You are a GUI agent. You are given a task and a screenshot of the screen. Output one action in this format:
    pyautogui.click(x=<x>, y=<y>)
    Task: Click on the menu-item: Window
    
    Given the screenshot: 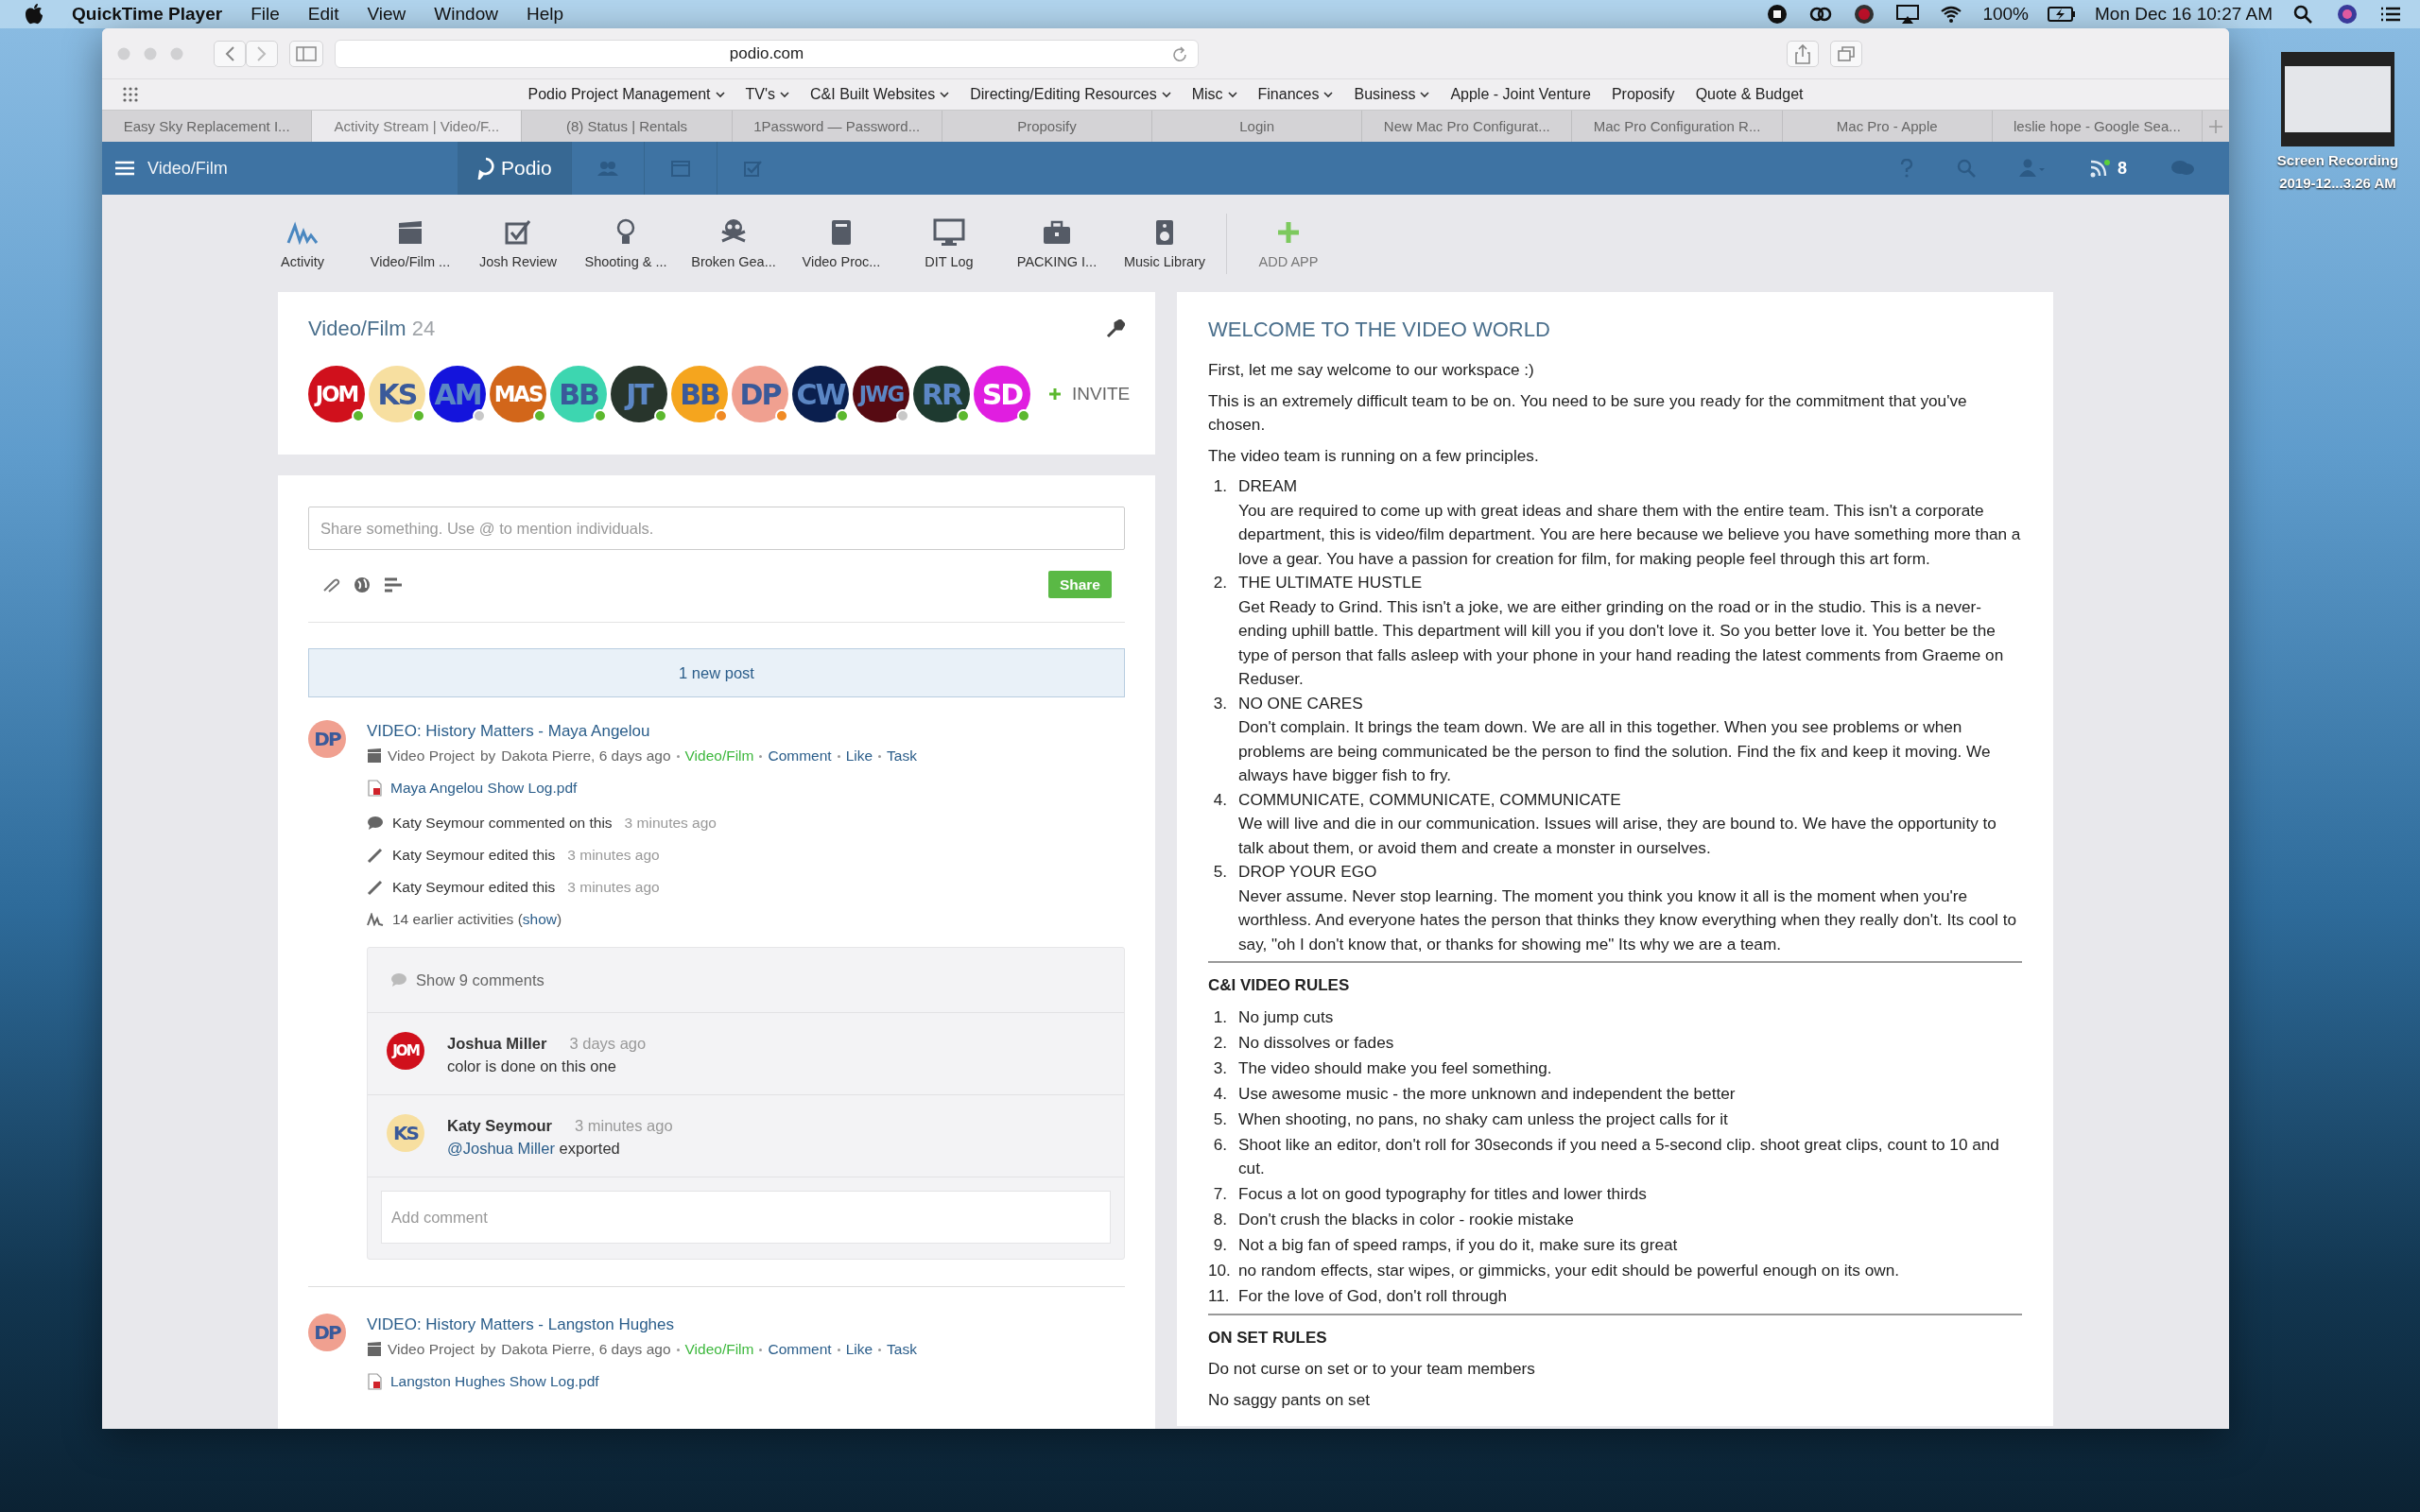 What is the action you would take?
    pyautogui.click(x=466, y=14)
    